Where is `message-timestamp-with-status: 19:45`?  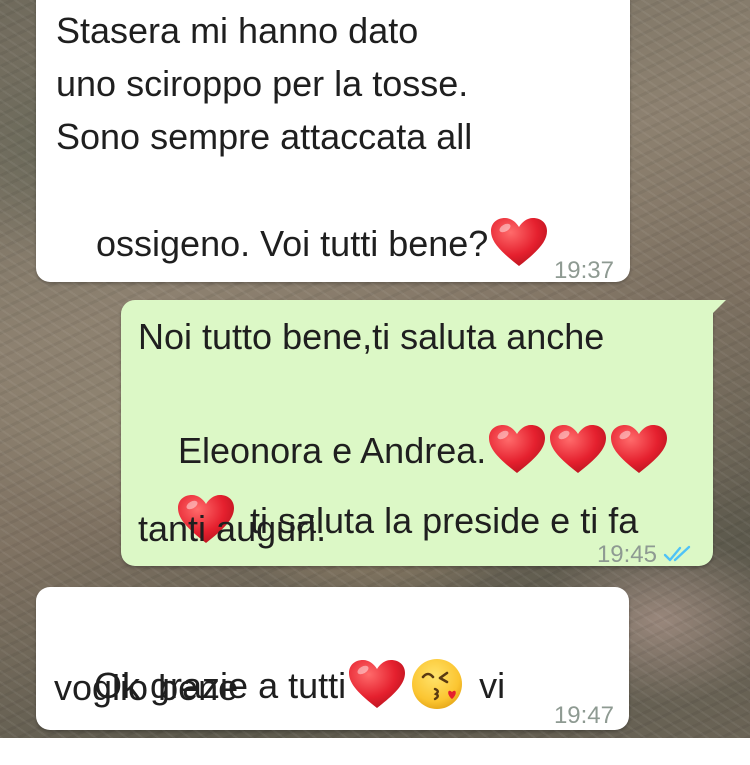 message-timestamp-with-status: 19:45 is located at coordinates (645, 554).